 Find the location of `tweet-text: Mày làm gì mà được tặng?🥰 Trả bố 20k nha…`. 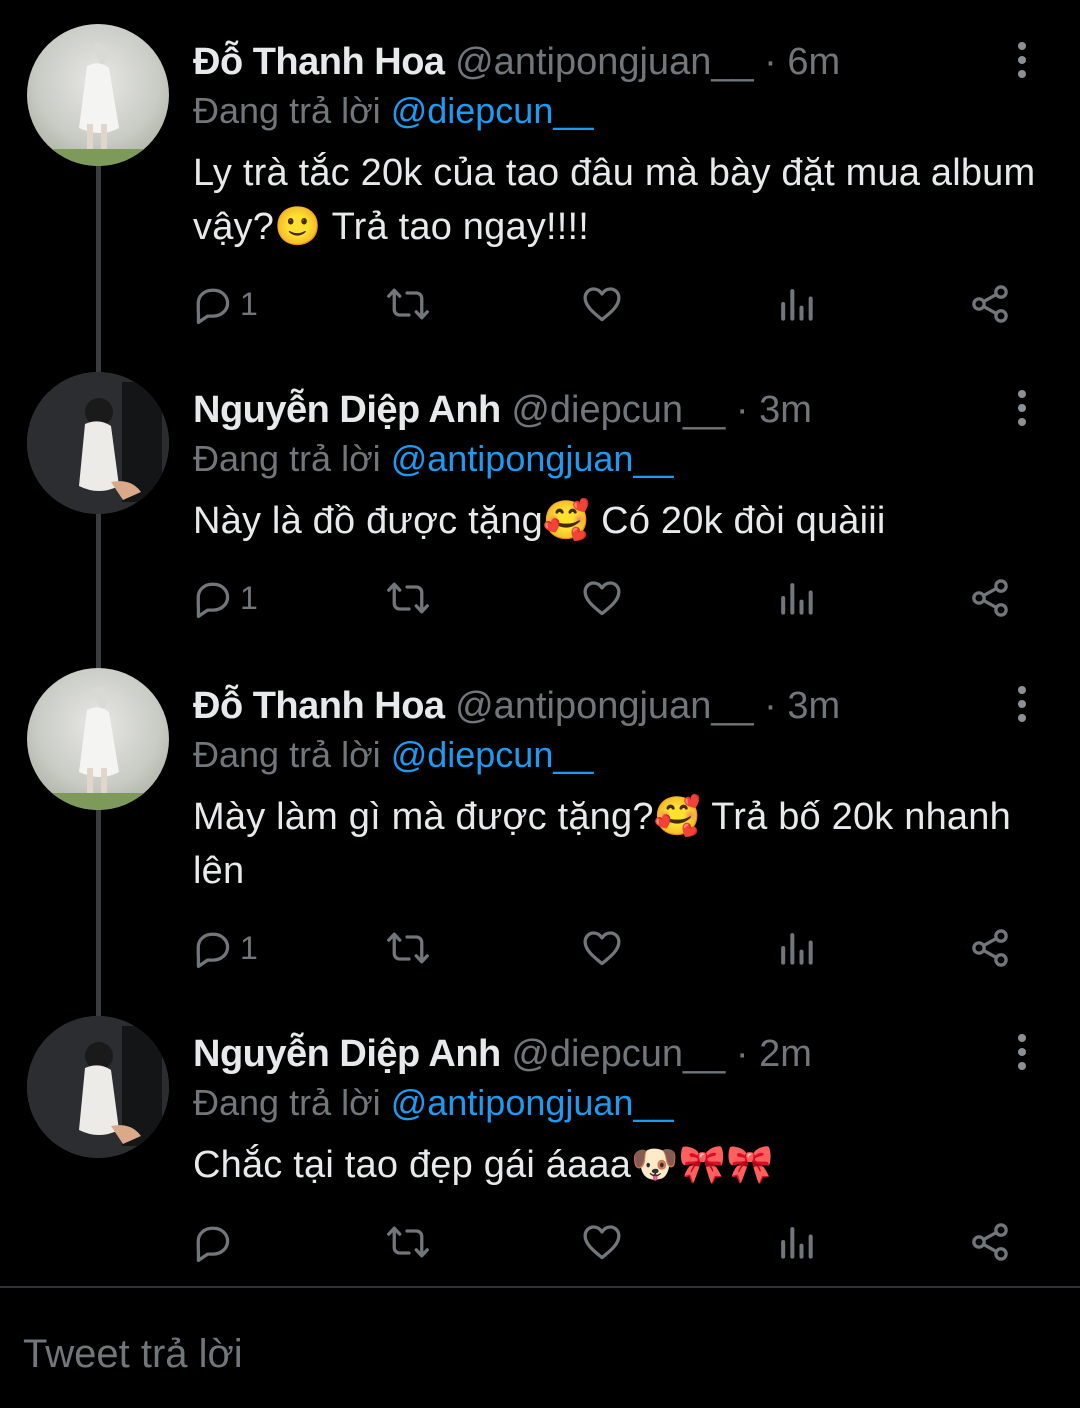

tweet-text: Mày làm gì mà được tặng?🥰 Trả bố 20k nha… is located at coordinates (602, 844).